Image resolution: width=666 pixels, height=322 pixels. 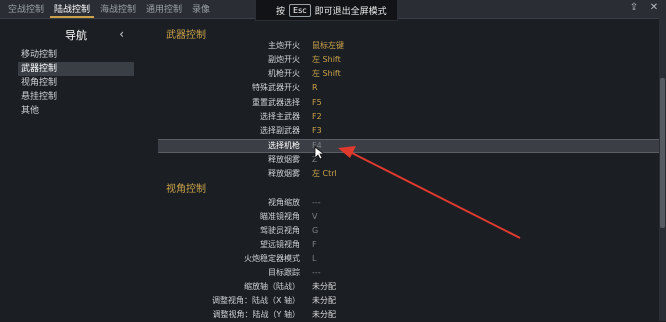 I want to click on mouse-cursor-icon, so click(x=319, y=153).